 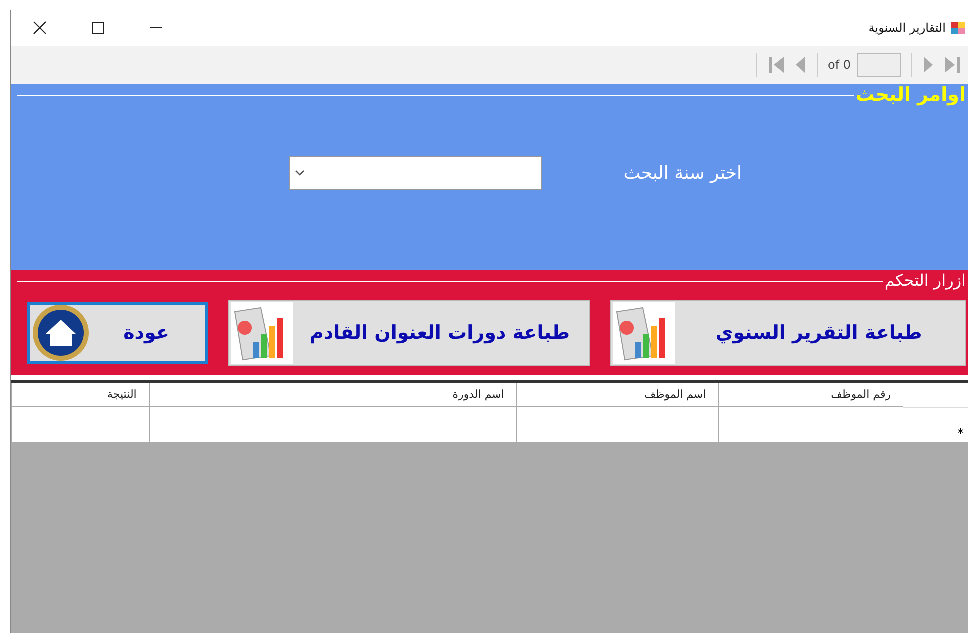 I want to click on app-icon, so click(x=958, y=28).